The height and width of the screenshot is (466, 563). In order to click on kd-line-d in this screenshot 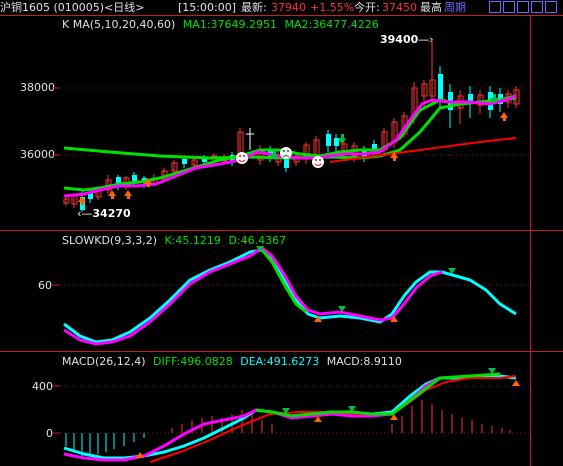, I will do `click(253, 296)`.